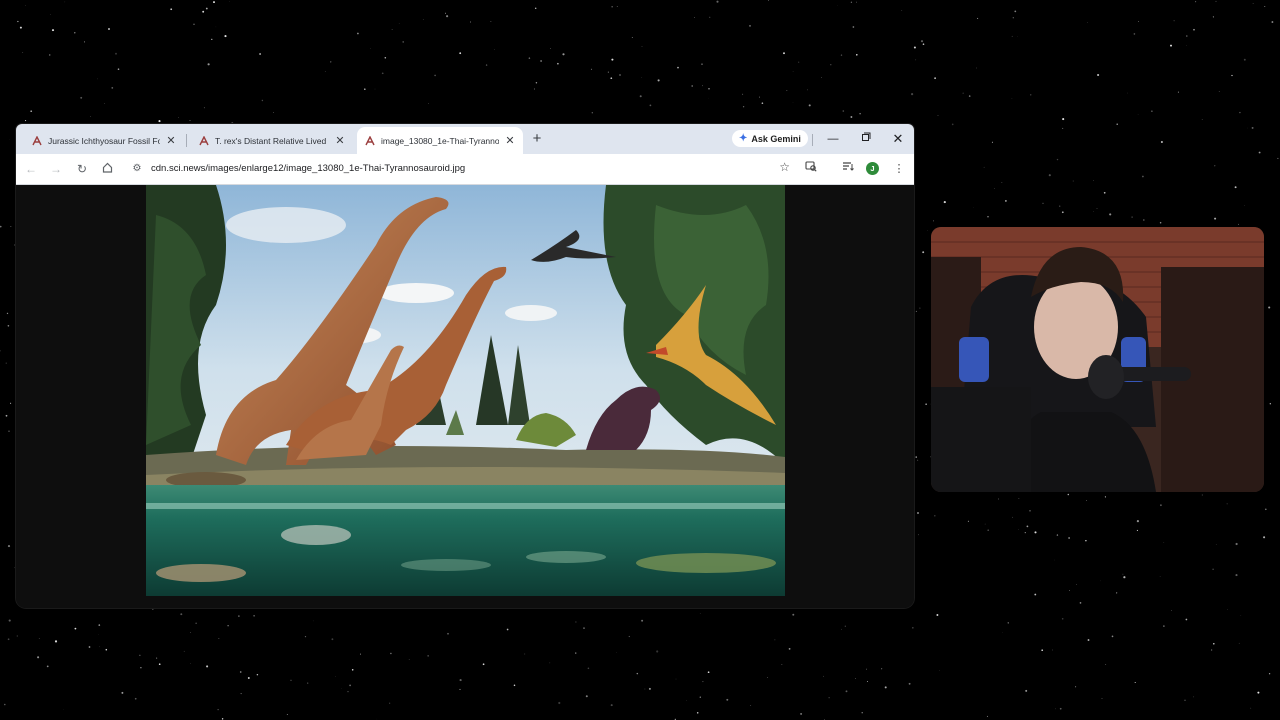 This screenshot has width=1280, height=720. What do you see at coordinates (56, 169) in the screenshot?
I see `forward-arrow-icon: →` at bounding box center [56, 169].